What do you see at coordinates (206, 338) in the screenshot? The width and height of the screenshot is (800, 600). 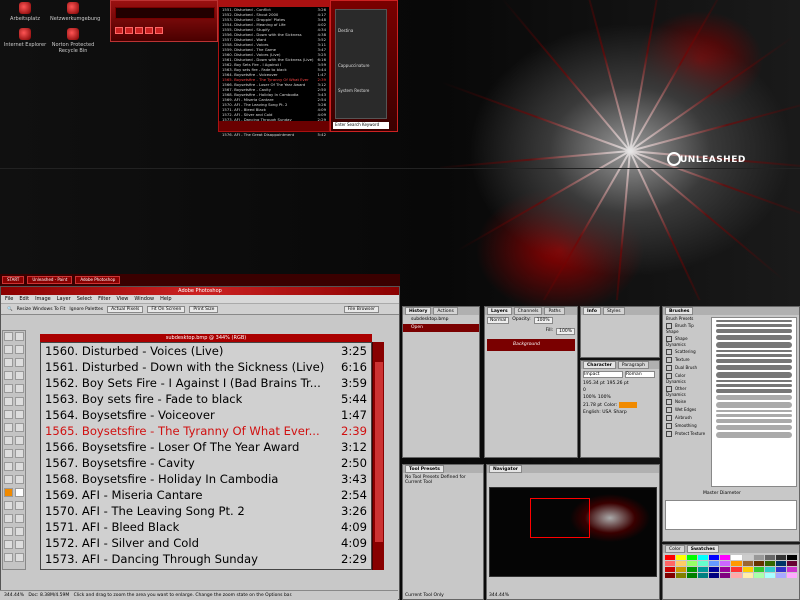 I see `document-title: subdesktop.bmp @ 344% (RGB)` at bounding box center [206, 338].